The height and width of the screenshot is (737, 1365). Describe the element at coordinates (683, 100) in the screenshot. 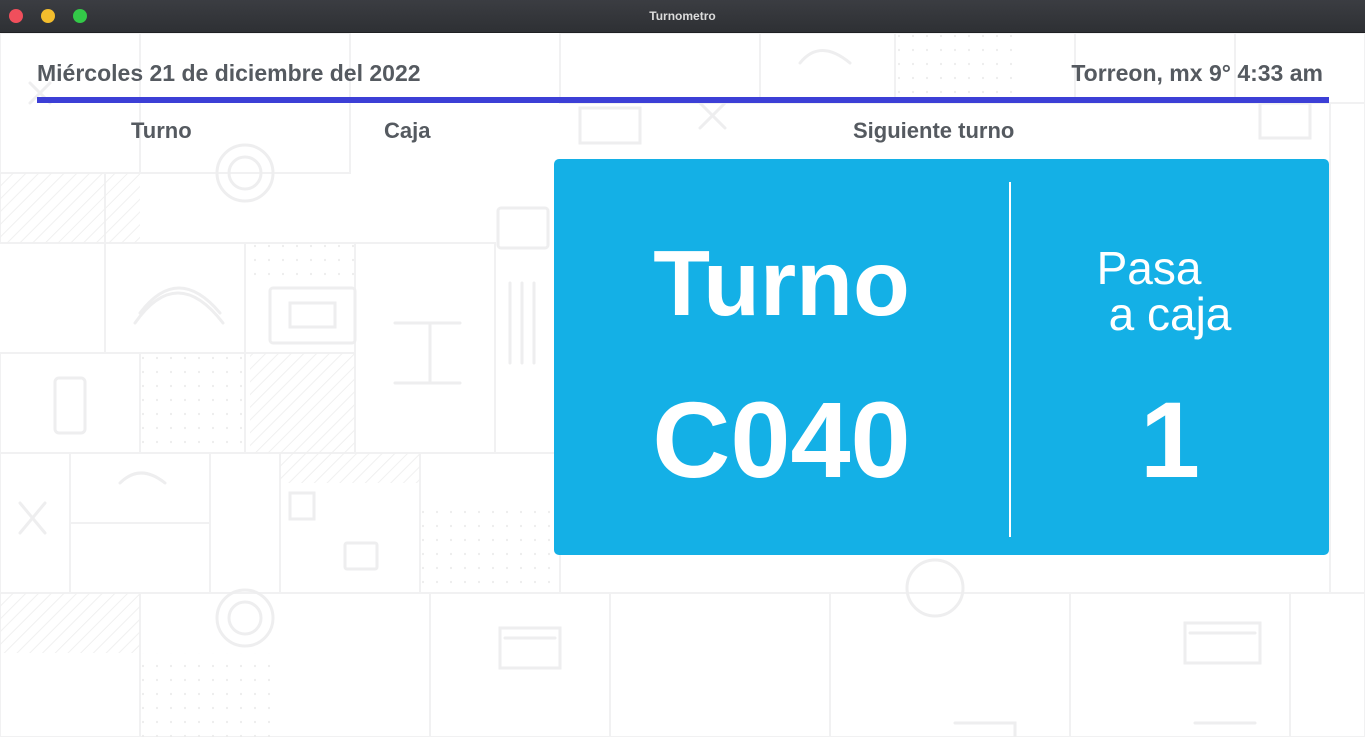

I see `header-divider` at that location.